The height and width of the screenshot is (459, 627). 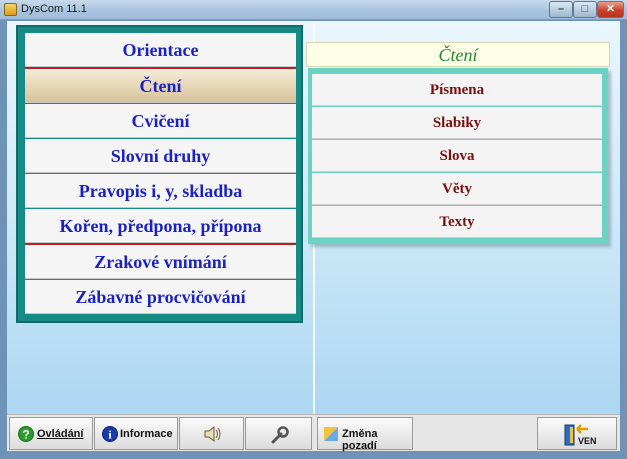 What do you see at coordinates (577, 433) in the screenshot?
I see `exit-button: VEN` at bounding box center [577, 433].